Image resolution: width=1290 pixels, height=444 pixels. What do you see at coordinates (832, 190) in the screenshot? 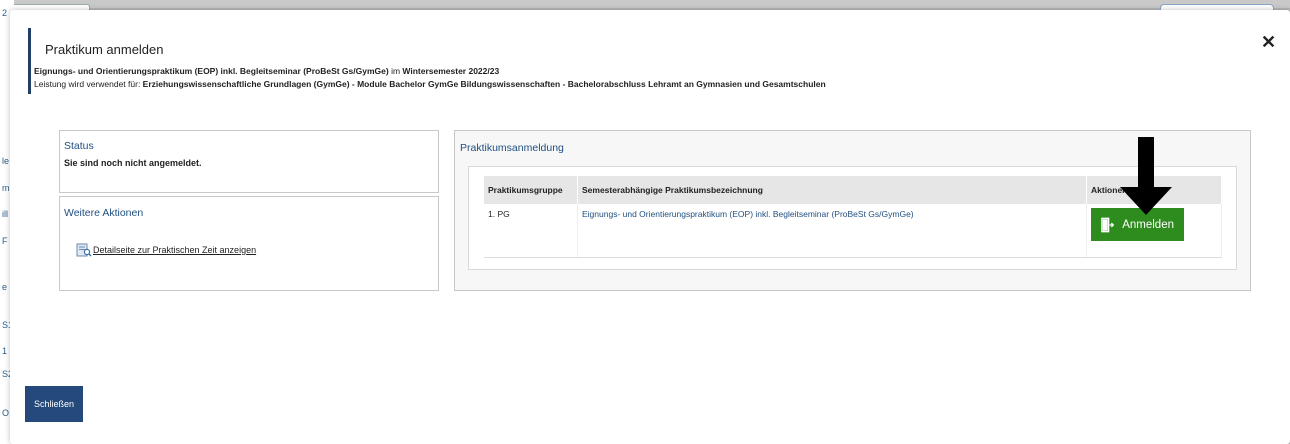
I see `col-header-name: Semesterabhängige Praktikumsbezeichnung` at bounding box center [832, 190].